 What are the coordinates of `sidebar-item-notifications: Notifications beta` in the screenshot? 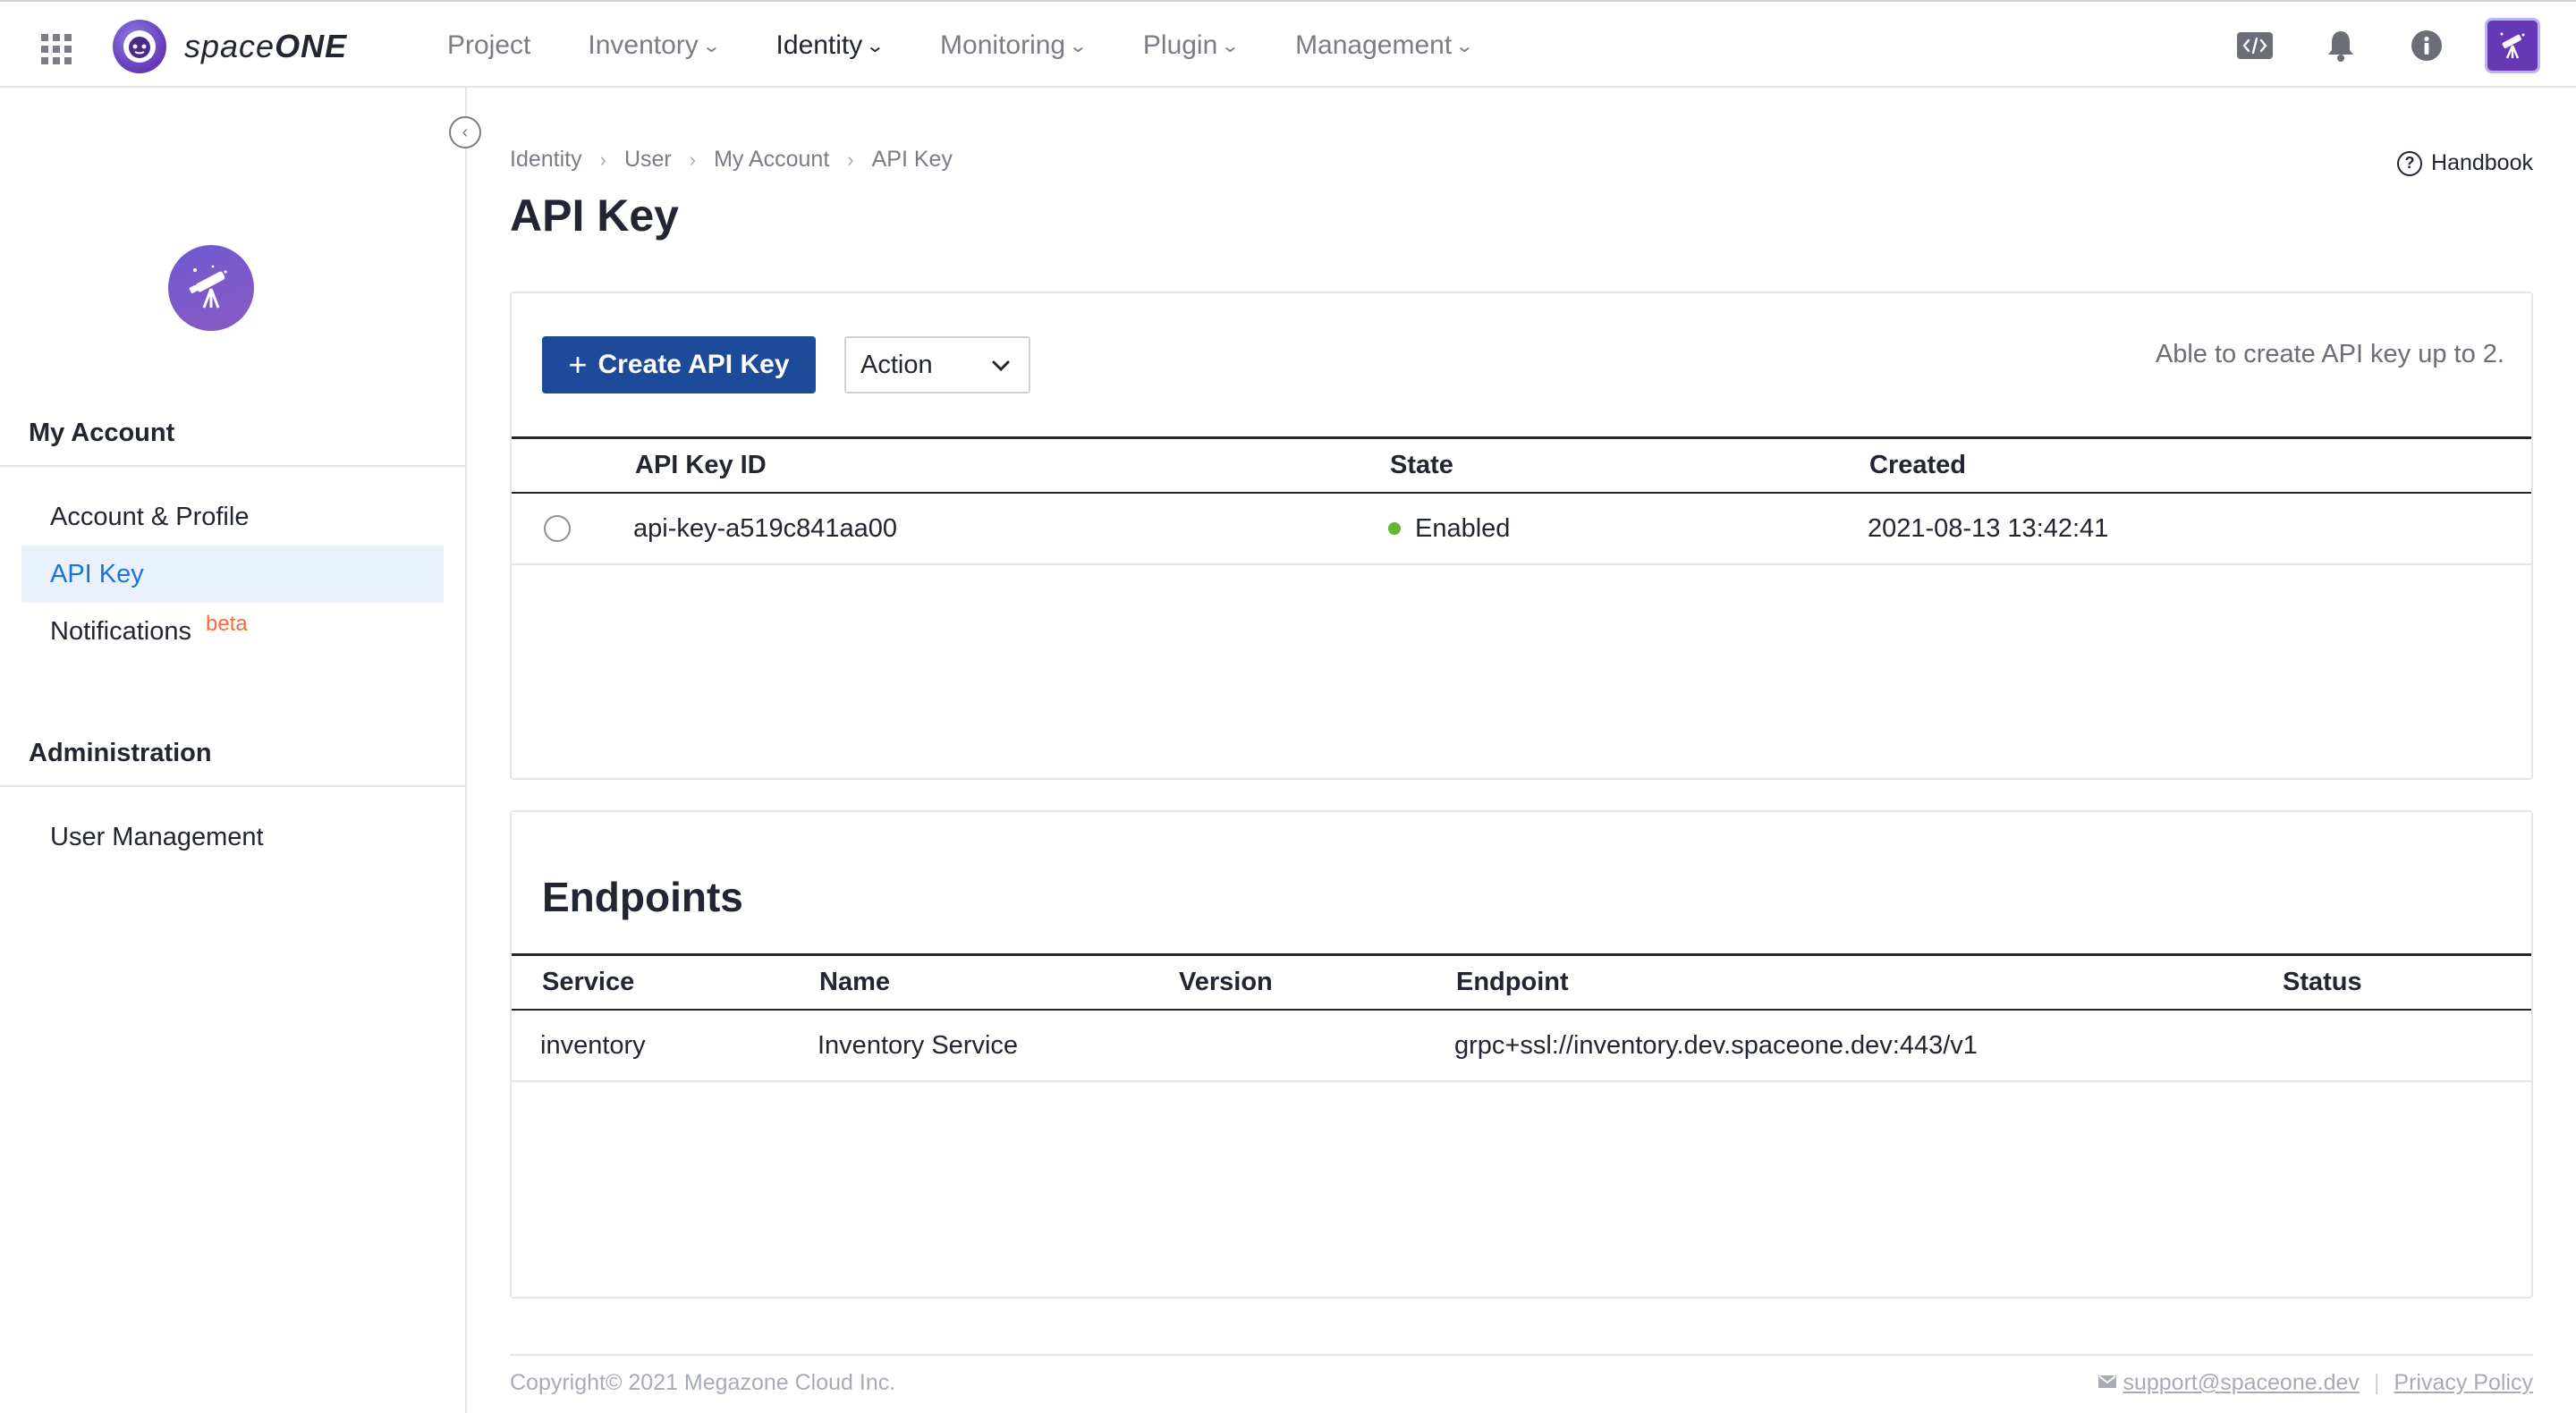 It's located at (232, 631).